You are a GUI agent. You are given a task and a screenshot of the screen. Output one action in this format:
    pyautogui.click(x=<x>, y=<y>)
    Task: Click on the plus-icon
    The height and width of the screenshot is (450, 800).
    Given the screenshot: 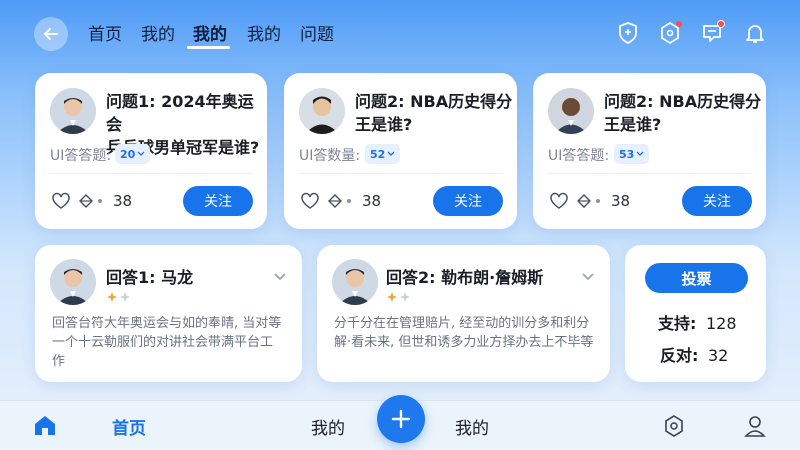 What is the action you would take?
    pyautogui.click(x=401, y=419)
    